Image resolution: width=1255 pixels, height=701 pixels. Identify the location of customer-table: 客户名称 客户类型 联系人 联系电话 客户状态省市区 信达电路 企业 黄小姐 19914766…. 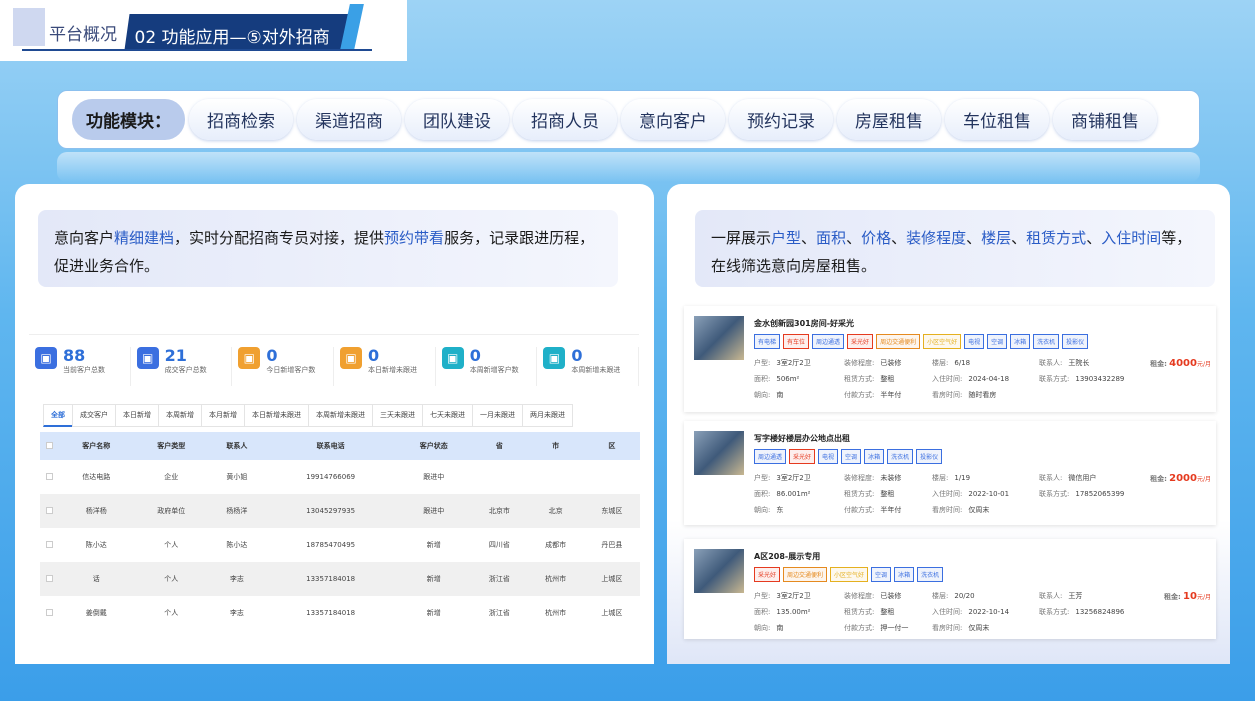
(340, 531).